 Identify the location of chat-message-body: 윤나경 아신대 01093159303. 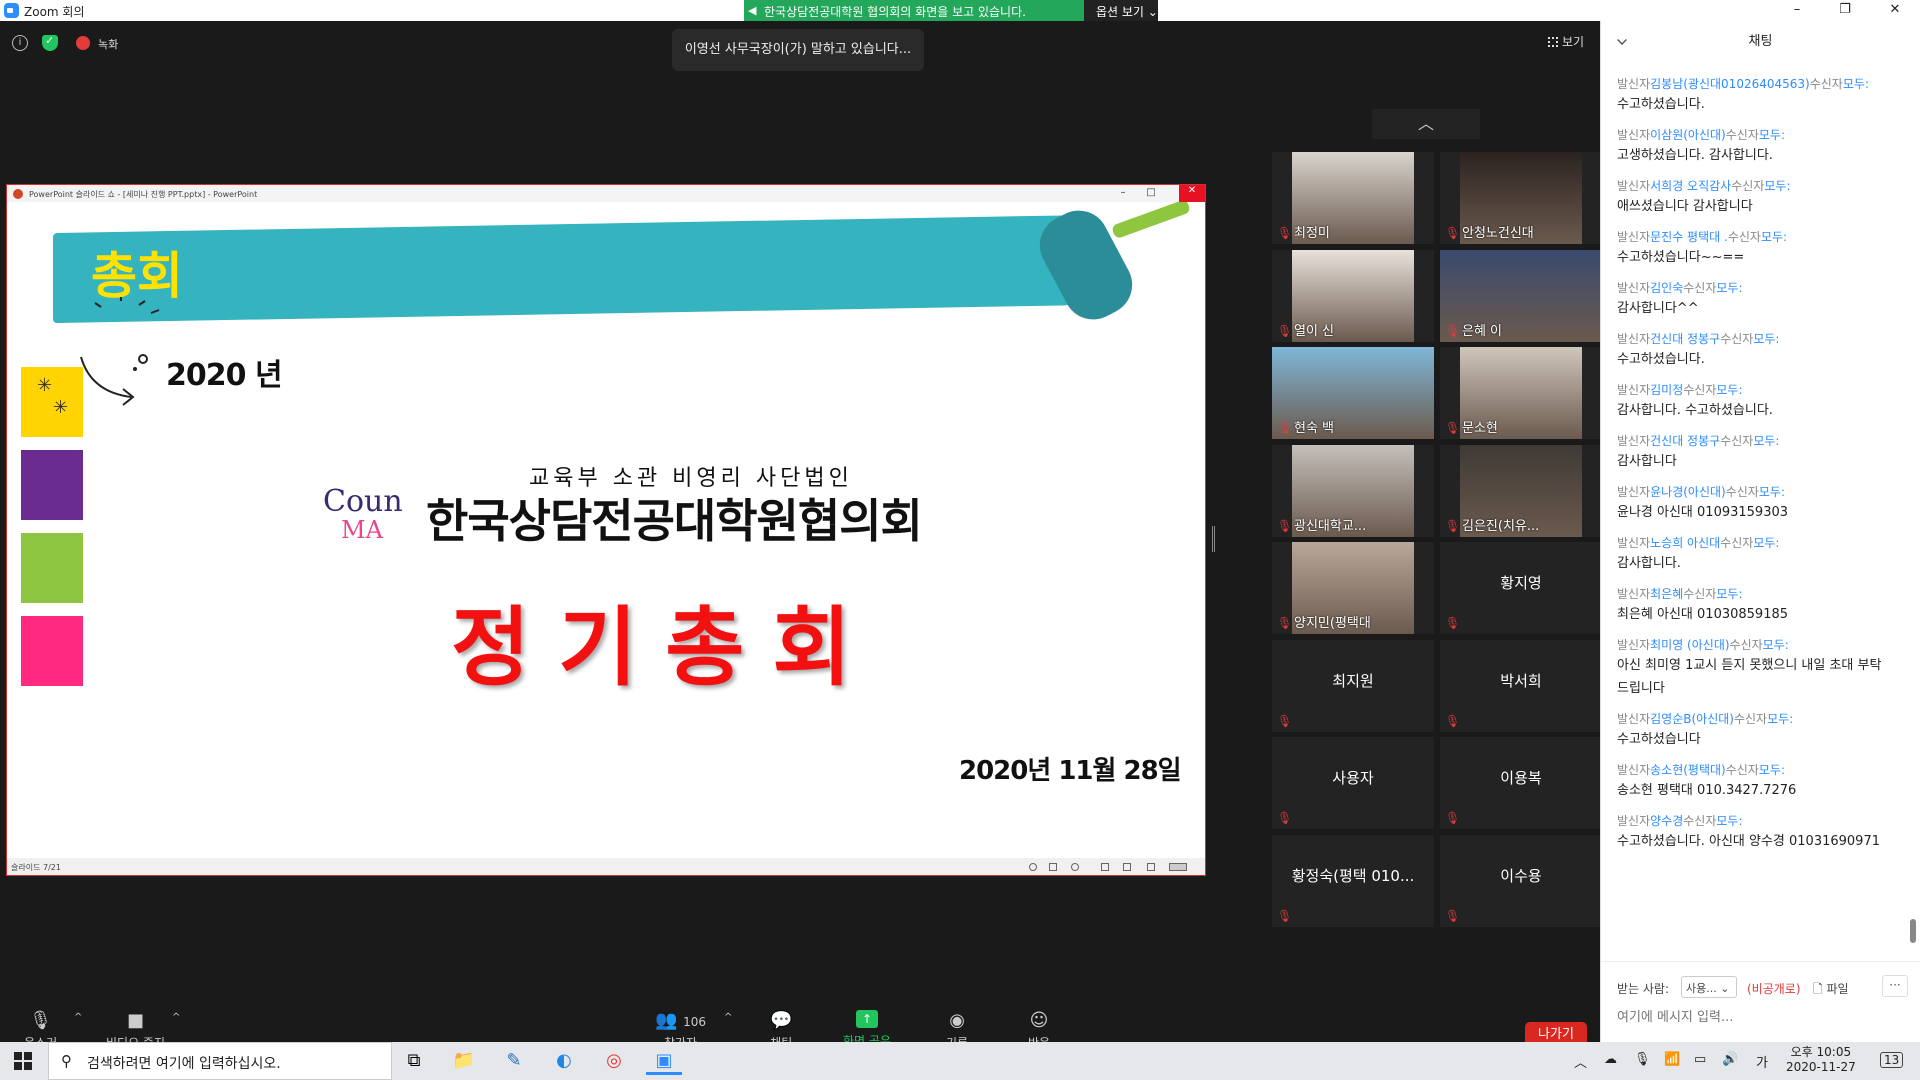
(1703, 512).